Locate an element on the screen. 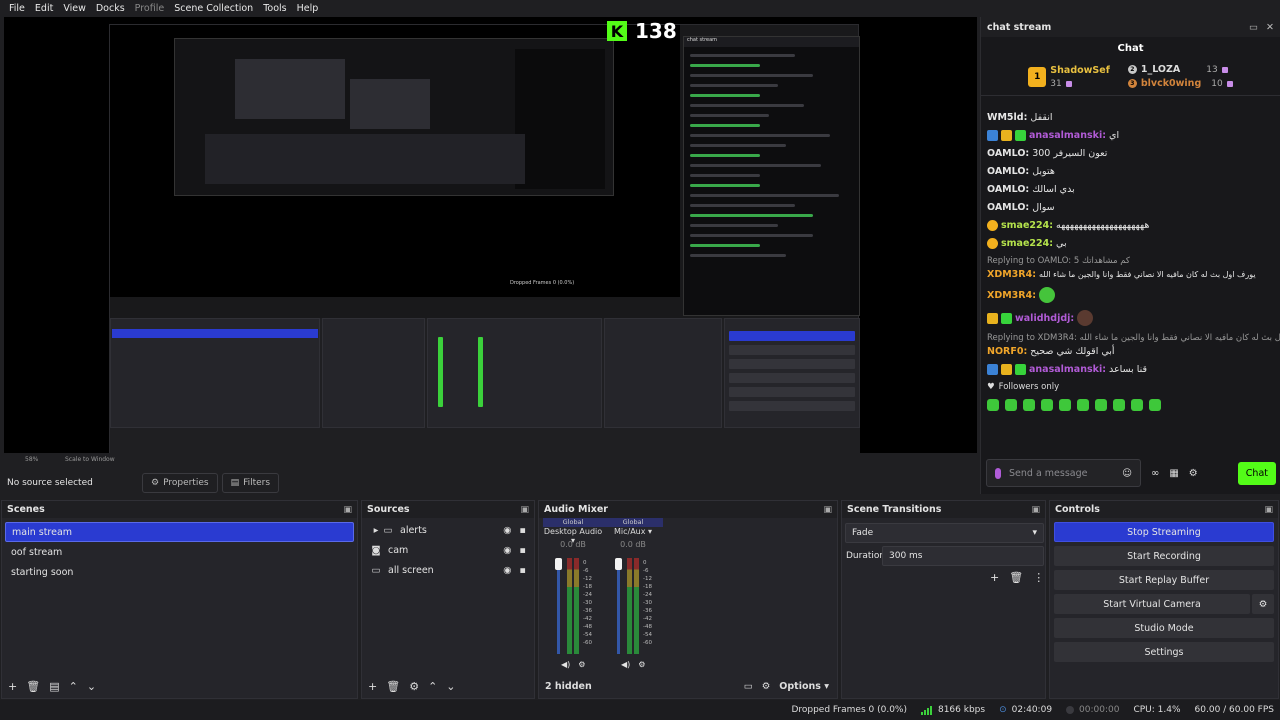  scale-mode: Scale to Window is located at coordinates (90, 459).